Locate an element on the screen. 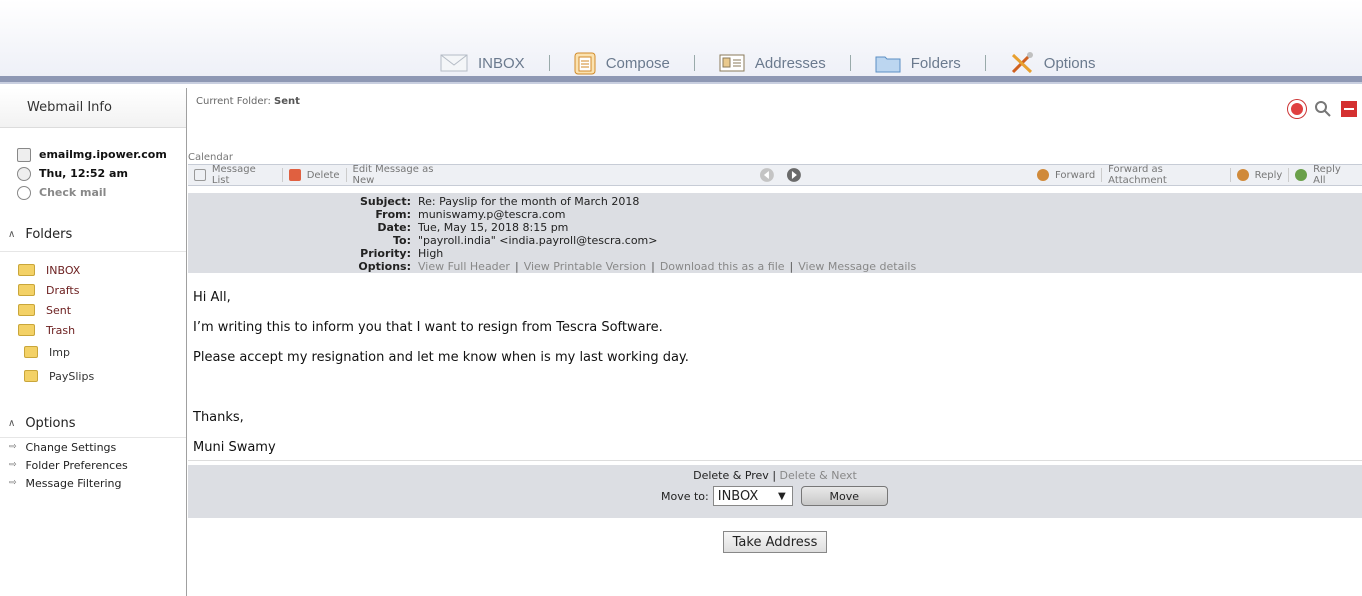 This screenshot has height=596, width=1362. trash-folder-icon is located at coordinates (26, 330).